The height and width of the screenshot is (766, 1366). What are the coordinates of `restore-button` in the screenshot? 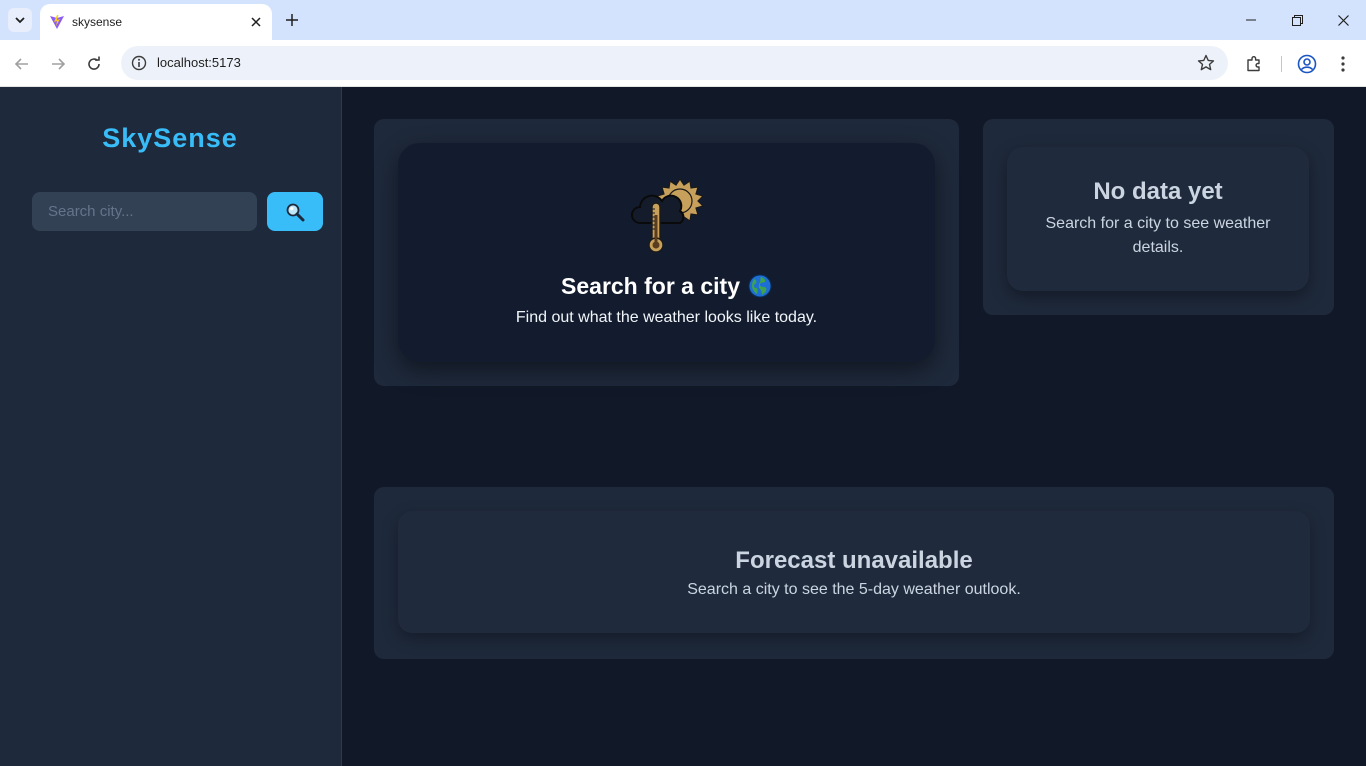 It's located at (1297, 20).